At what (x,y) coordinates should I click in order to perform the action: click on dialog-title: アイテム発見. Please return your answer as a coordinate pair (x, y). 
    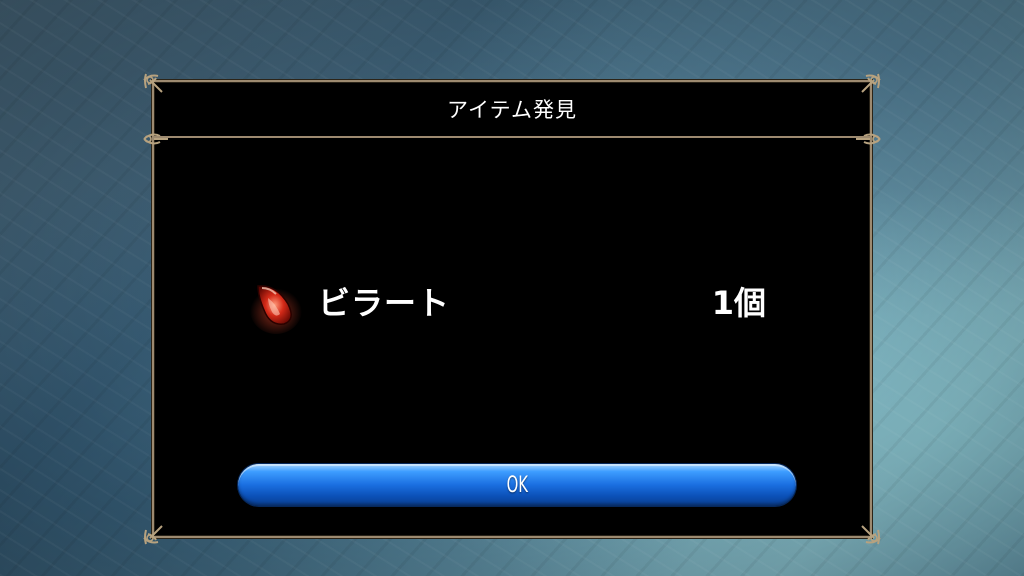
    Looking at the image, I should click on (512, 110).